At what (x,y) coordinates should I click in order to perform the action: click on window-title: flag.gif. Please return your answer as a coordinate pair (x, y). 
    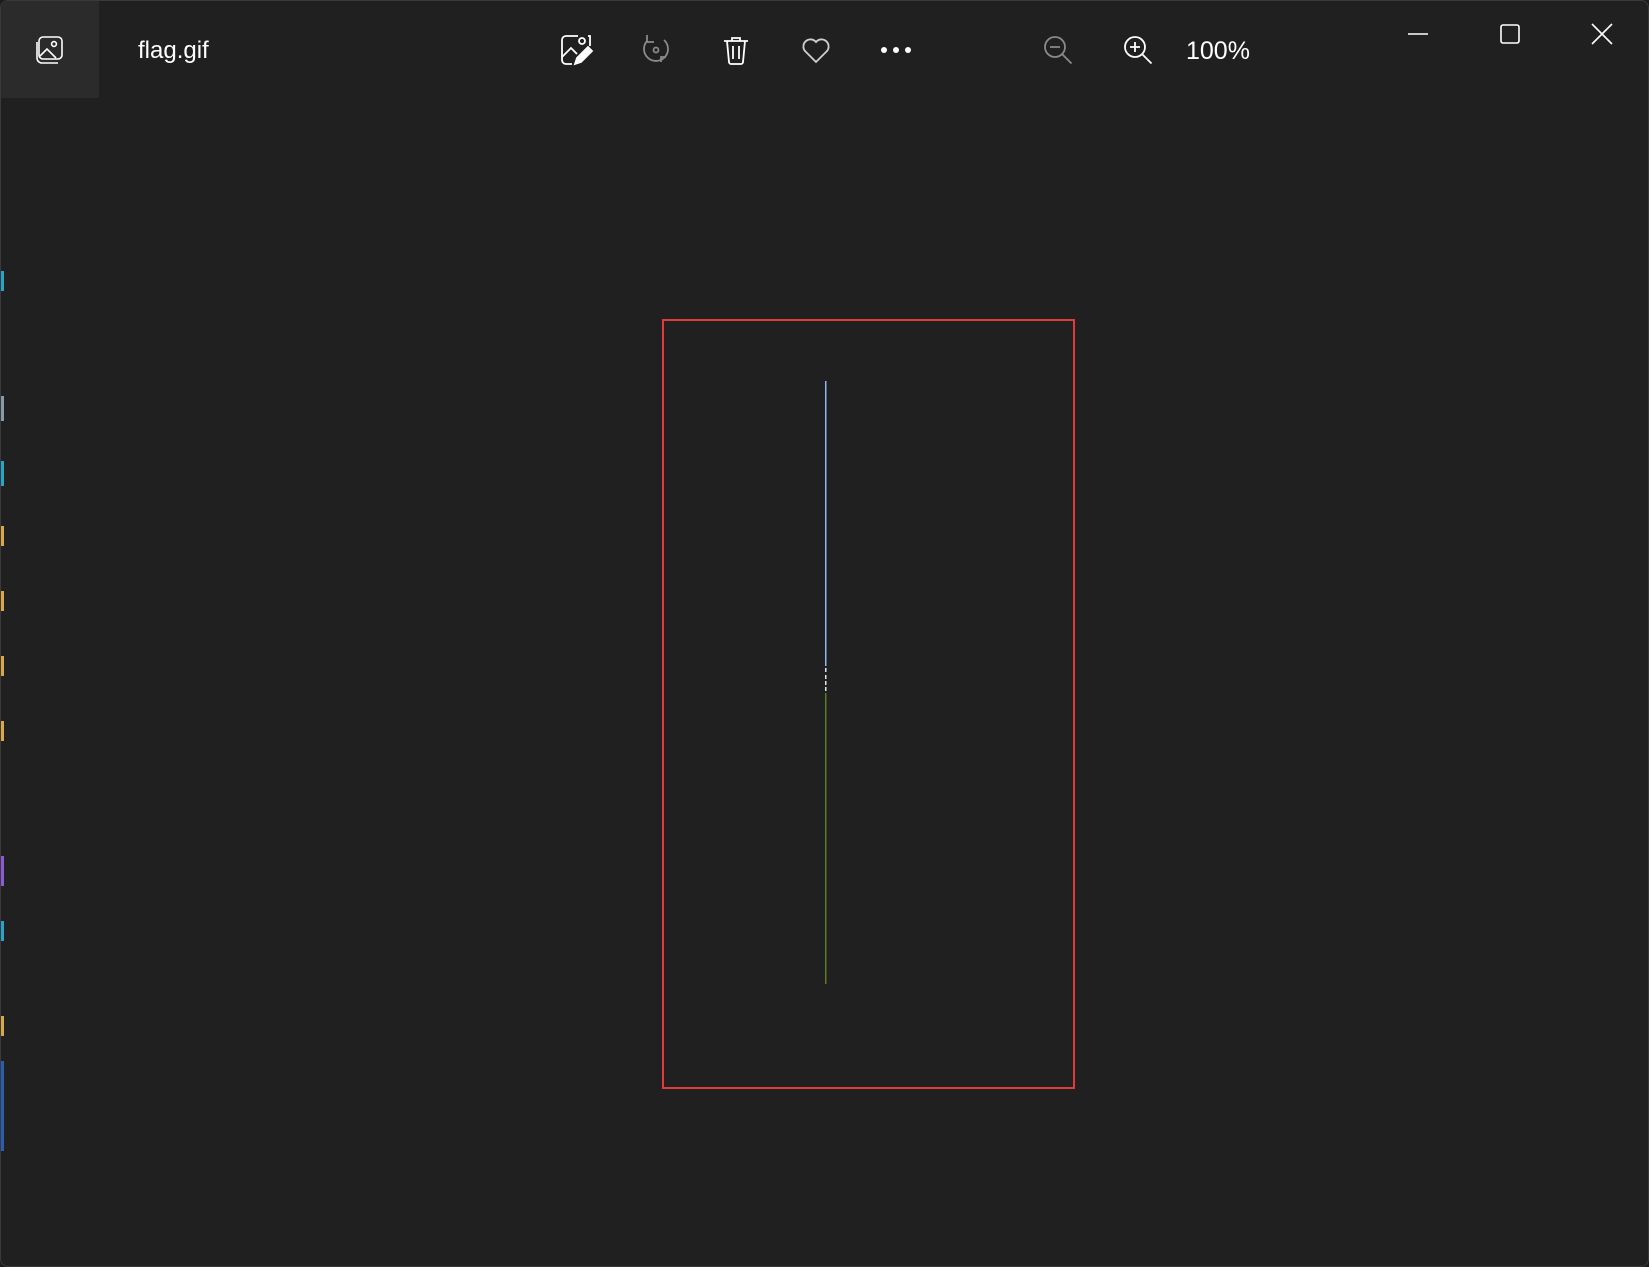
    Looking at the image, I should click on (173, 50).